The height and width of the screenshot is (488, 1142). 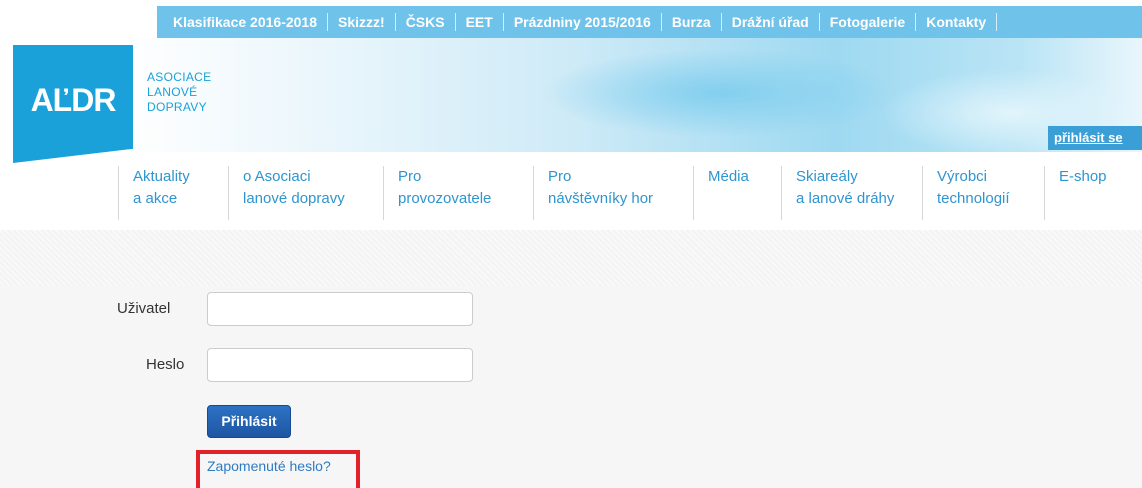 I want to click on nav-item-label: Média, so click(x=728, y=176).